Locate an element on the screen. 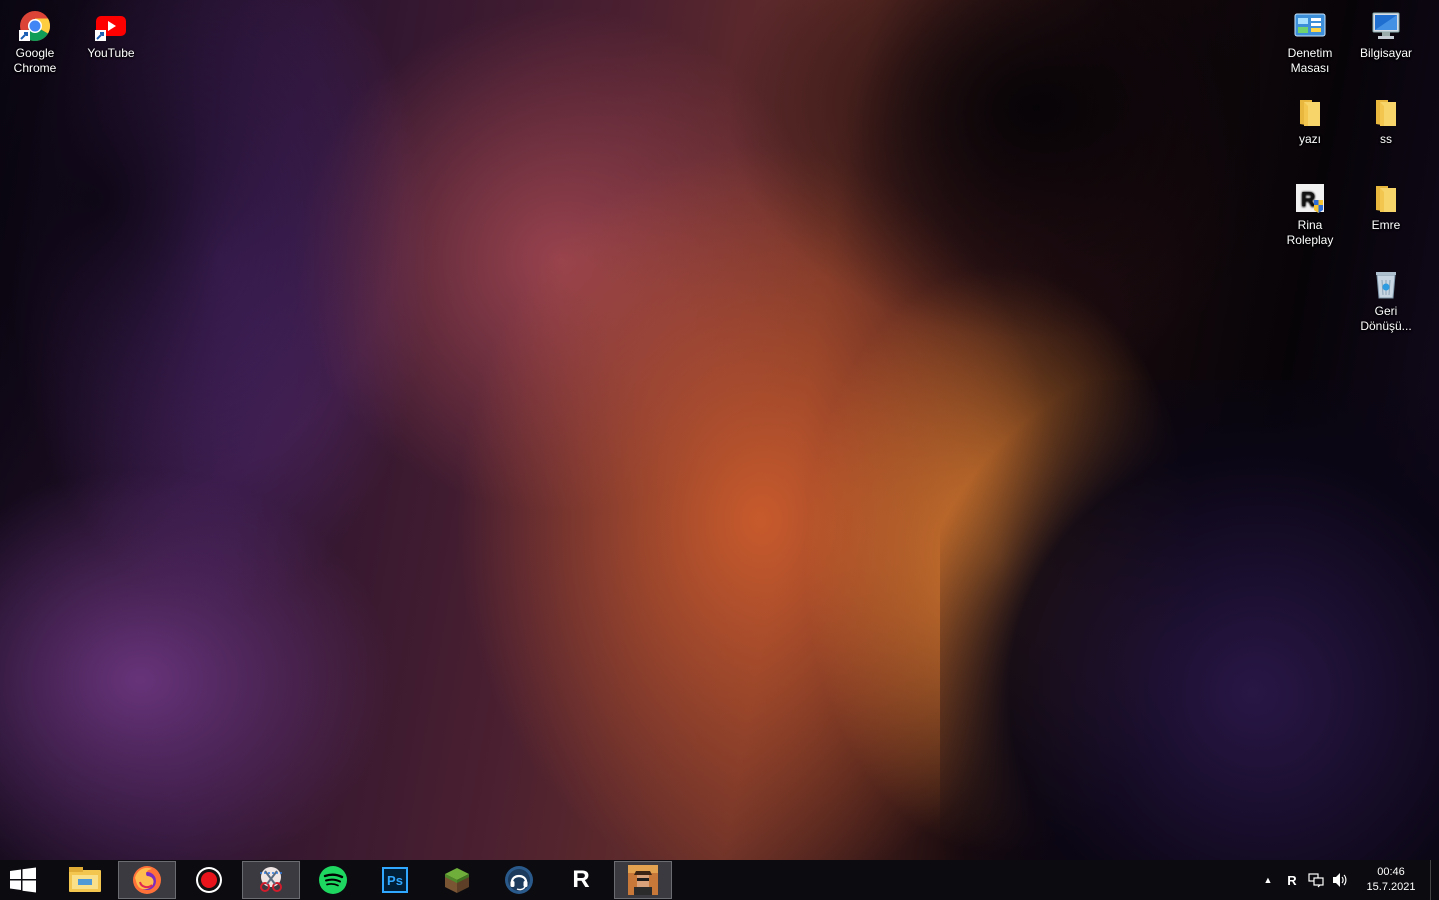  taskbar-game-window is located at coordinates (643, 880).